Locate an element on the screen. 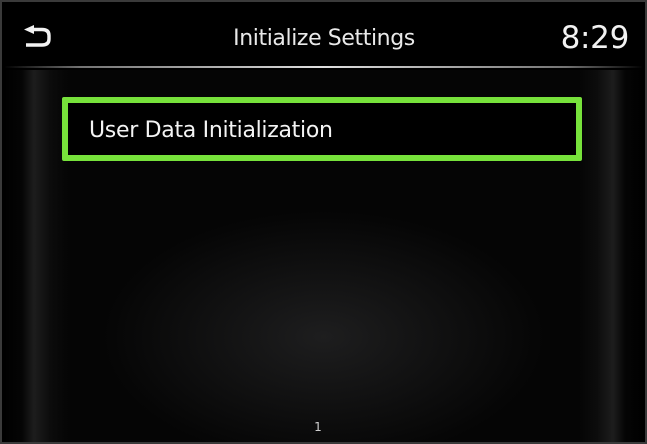 The width and height of the screenshot is (647, 444). header-bar: Initialize Settings 8:29 is located at coordinates (323, 37).